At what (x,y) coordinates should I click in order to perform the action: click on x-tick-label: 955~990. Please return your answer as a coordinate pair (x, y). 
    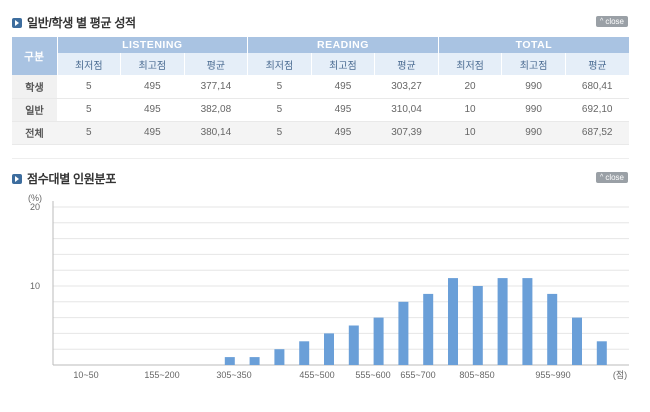
    Looking at the image, I should click on (552, 375).